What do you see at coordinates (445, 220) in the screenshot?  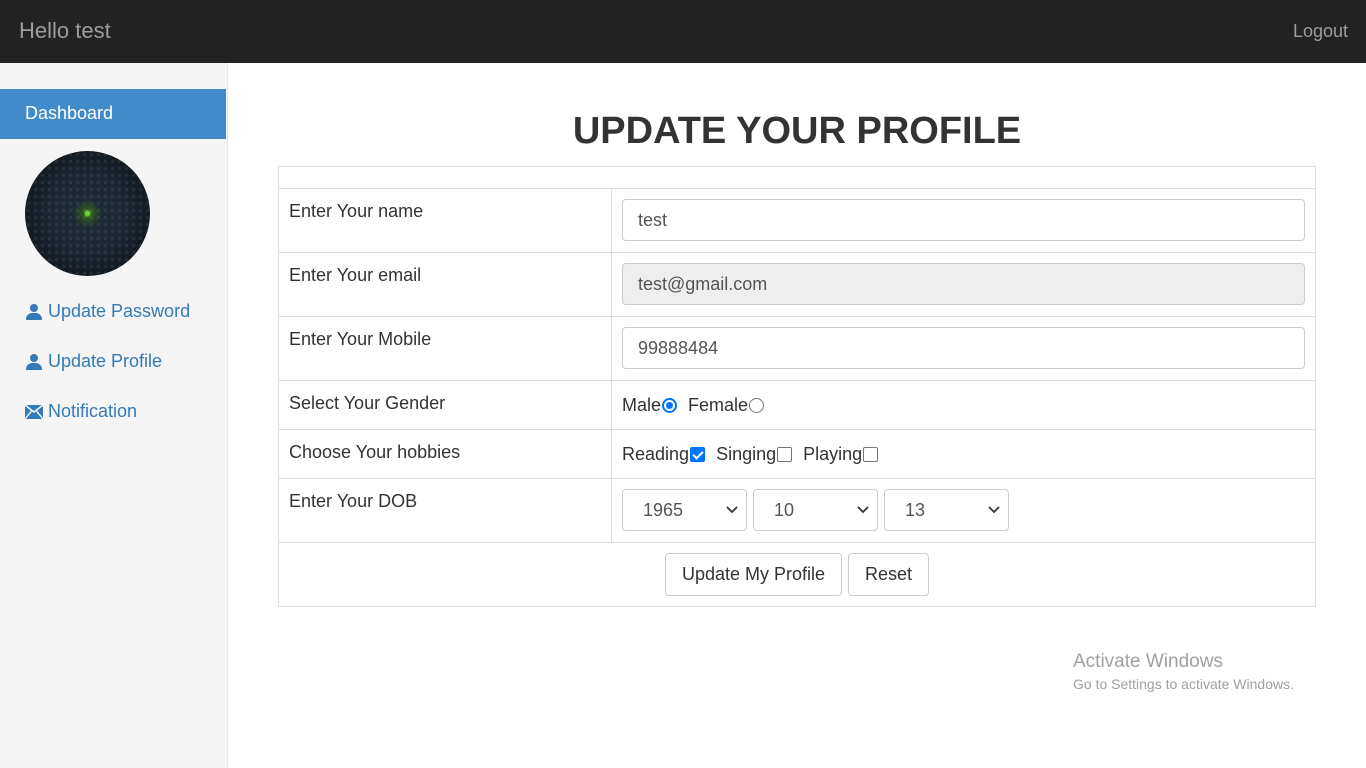 I see `name-label: Enter Your name` at bounding box center [445, 220].